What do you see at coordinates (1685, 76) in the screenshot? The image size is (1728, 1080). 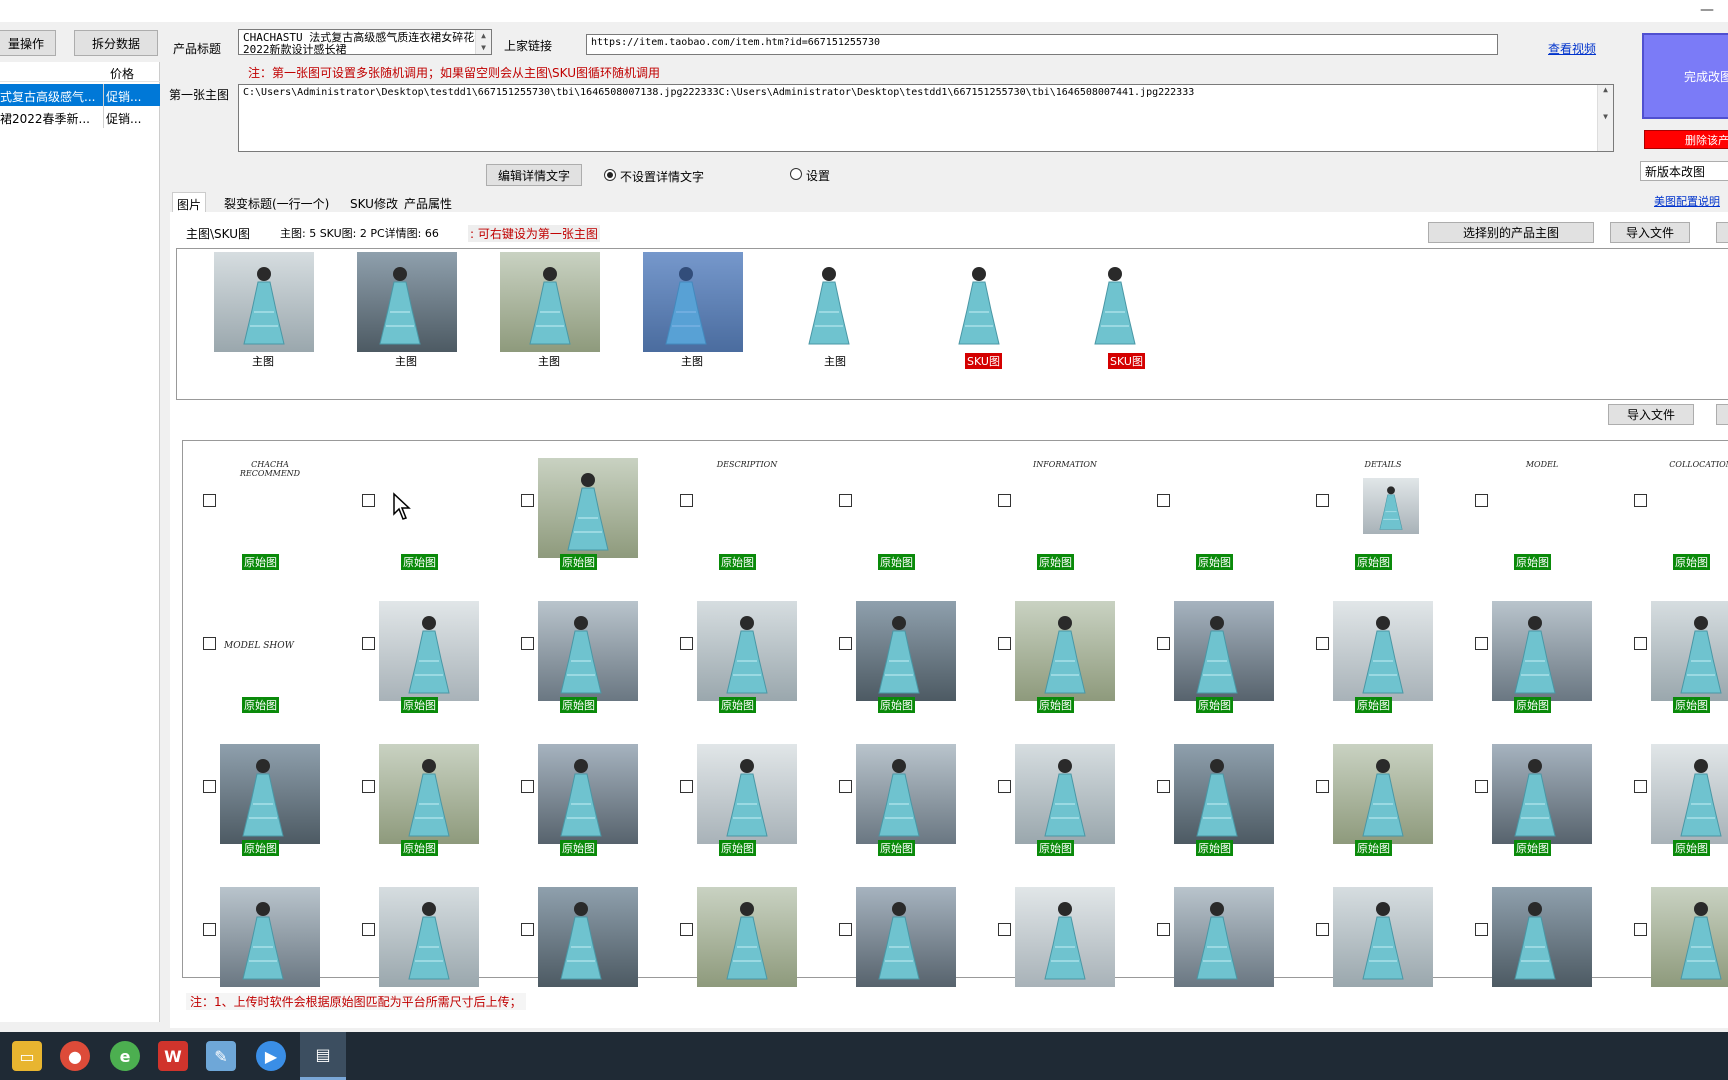 I see `complete-edit-button: 完成改图` at bounding box center [1685, 76].